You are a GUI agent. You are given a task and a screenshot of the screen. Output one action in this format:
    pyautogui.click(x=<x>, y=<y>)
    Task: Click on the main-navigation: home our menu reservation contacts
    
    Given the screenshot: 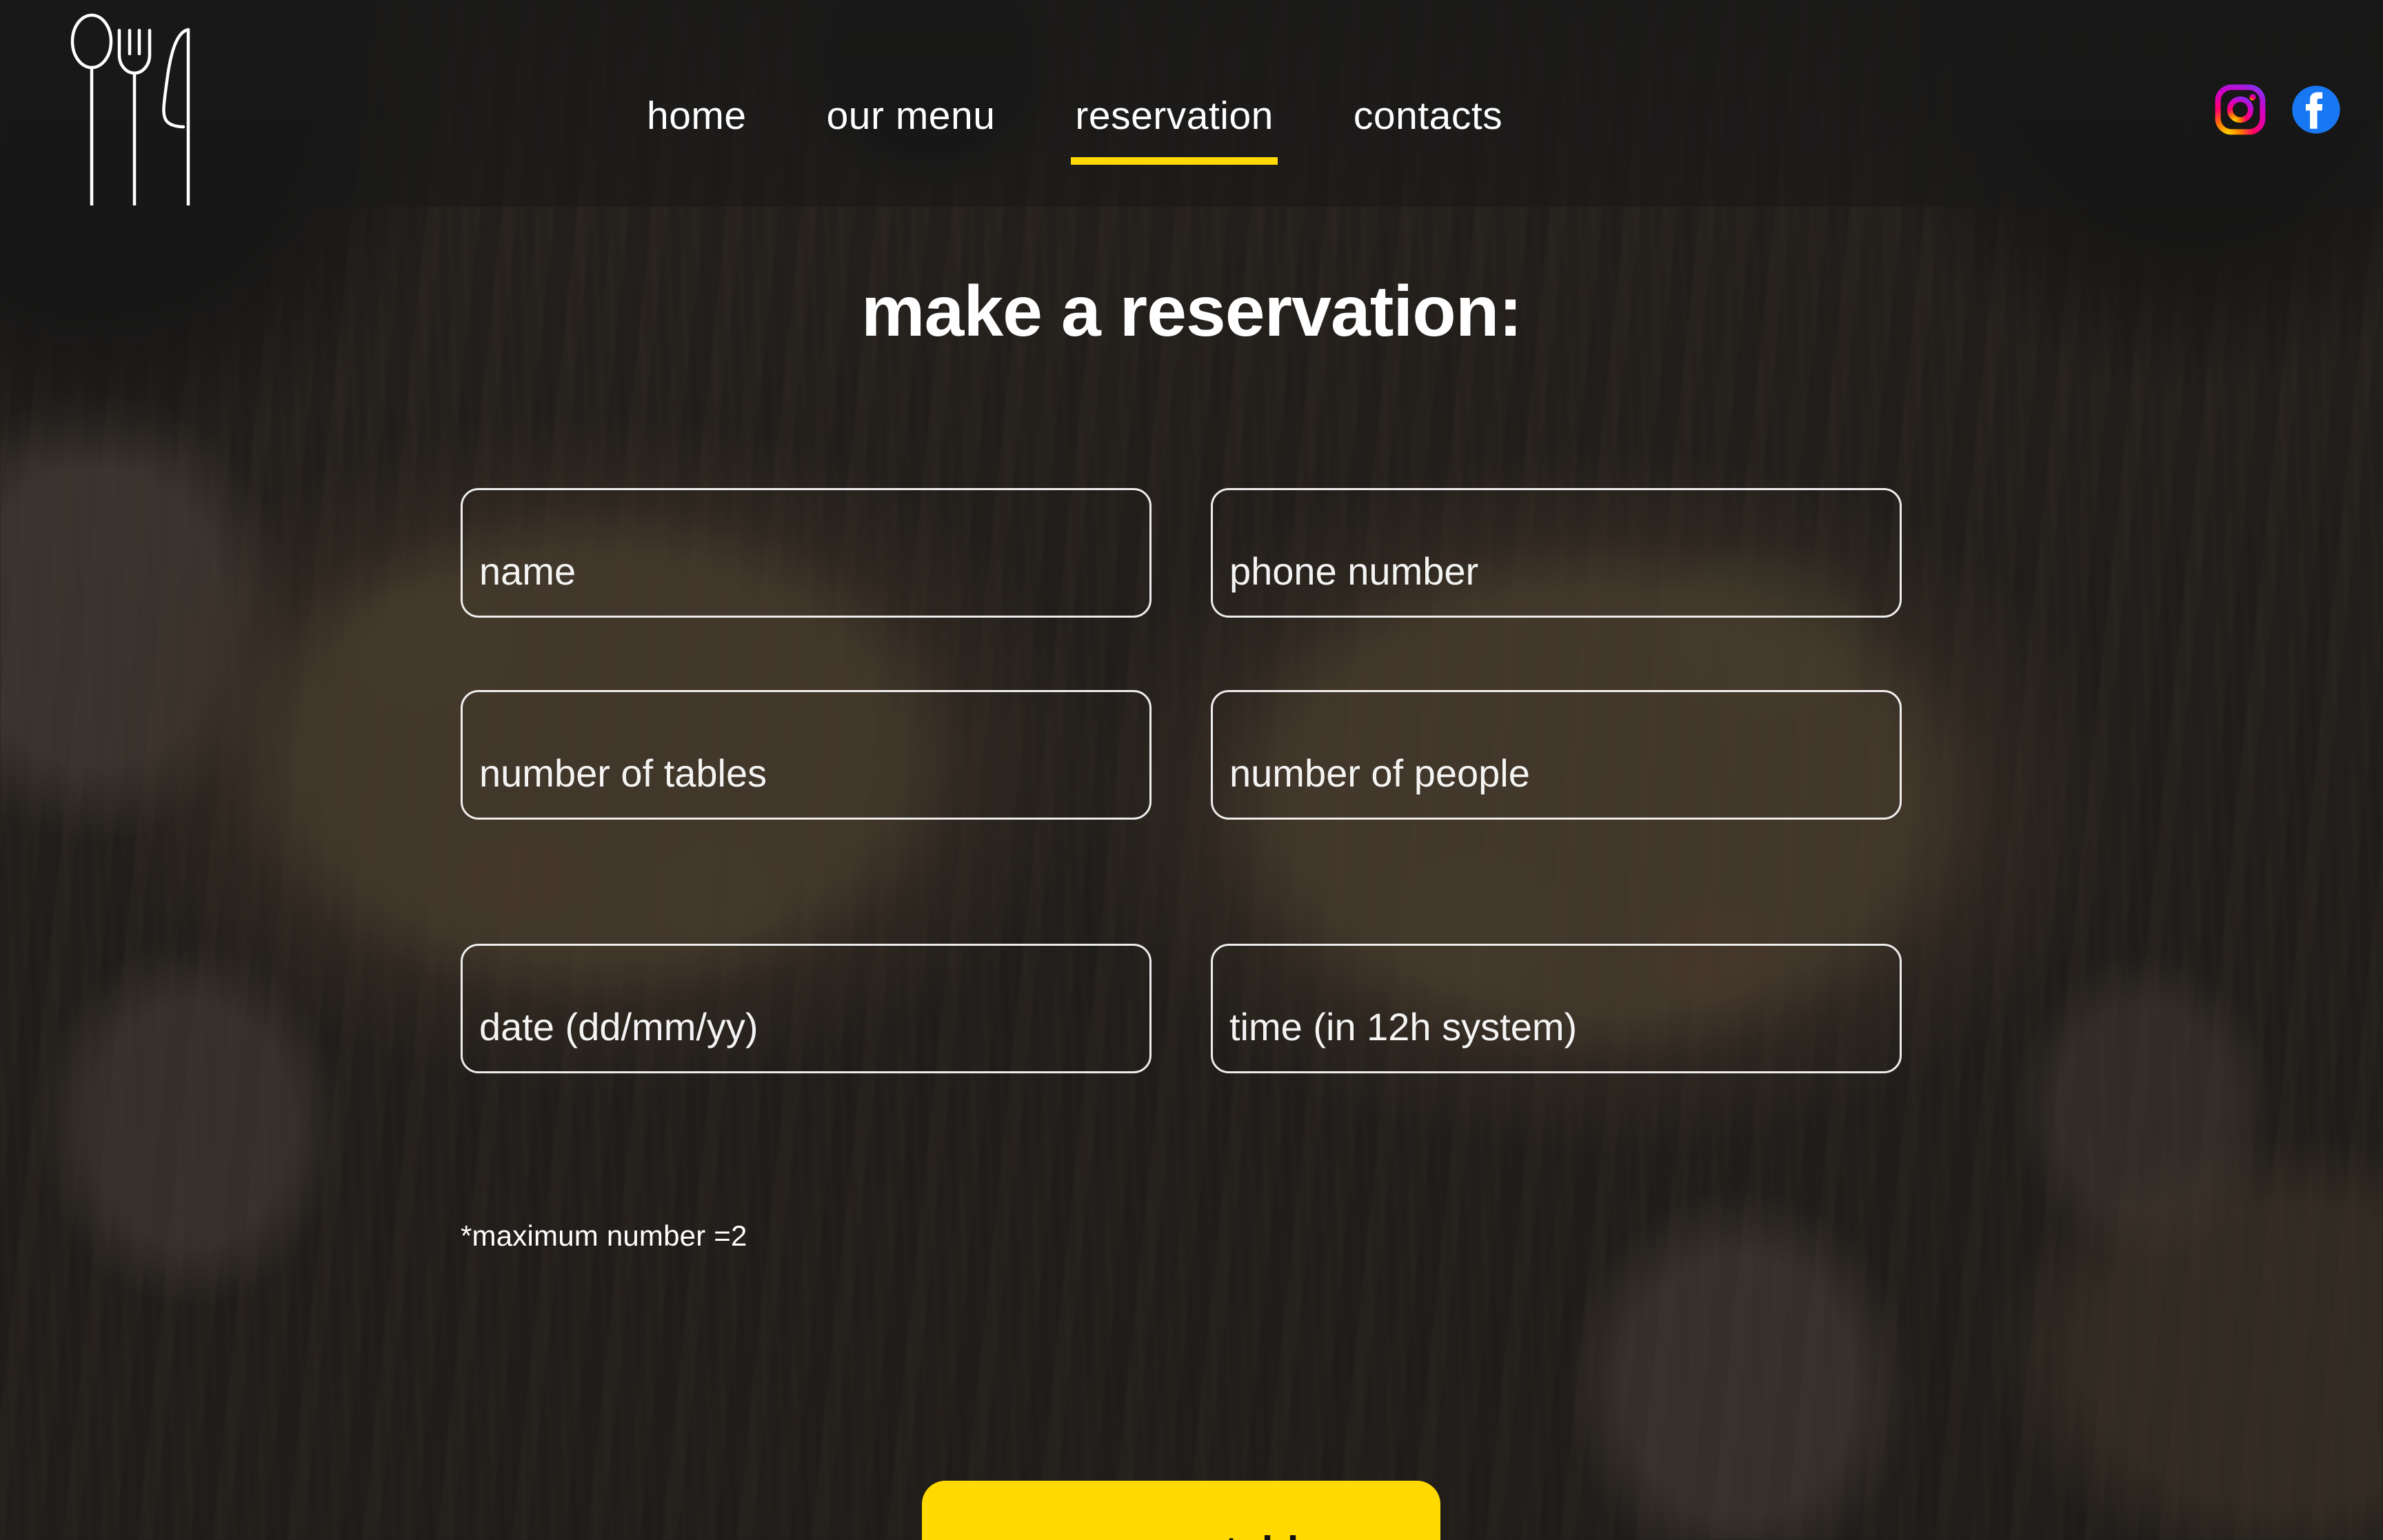 What is the action you would take?
    pyautogui.click(x=1074, y=131)
    